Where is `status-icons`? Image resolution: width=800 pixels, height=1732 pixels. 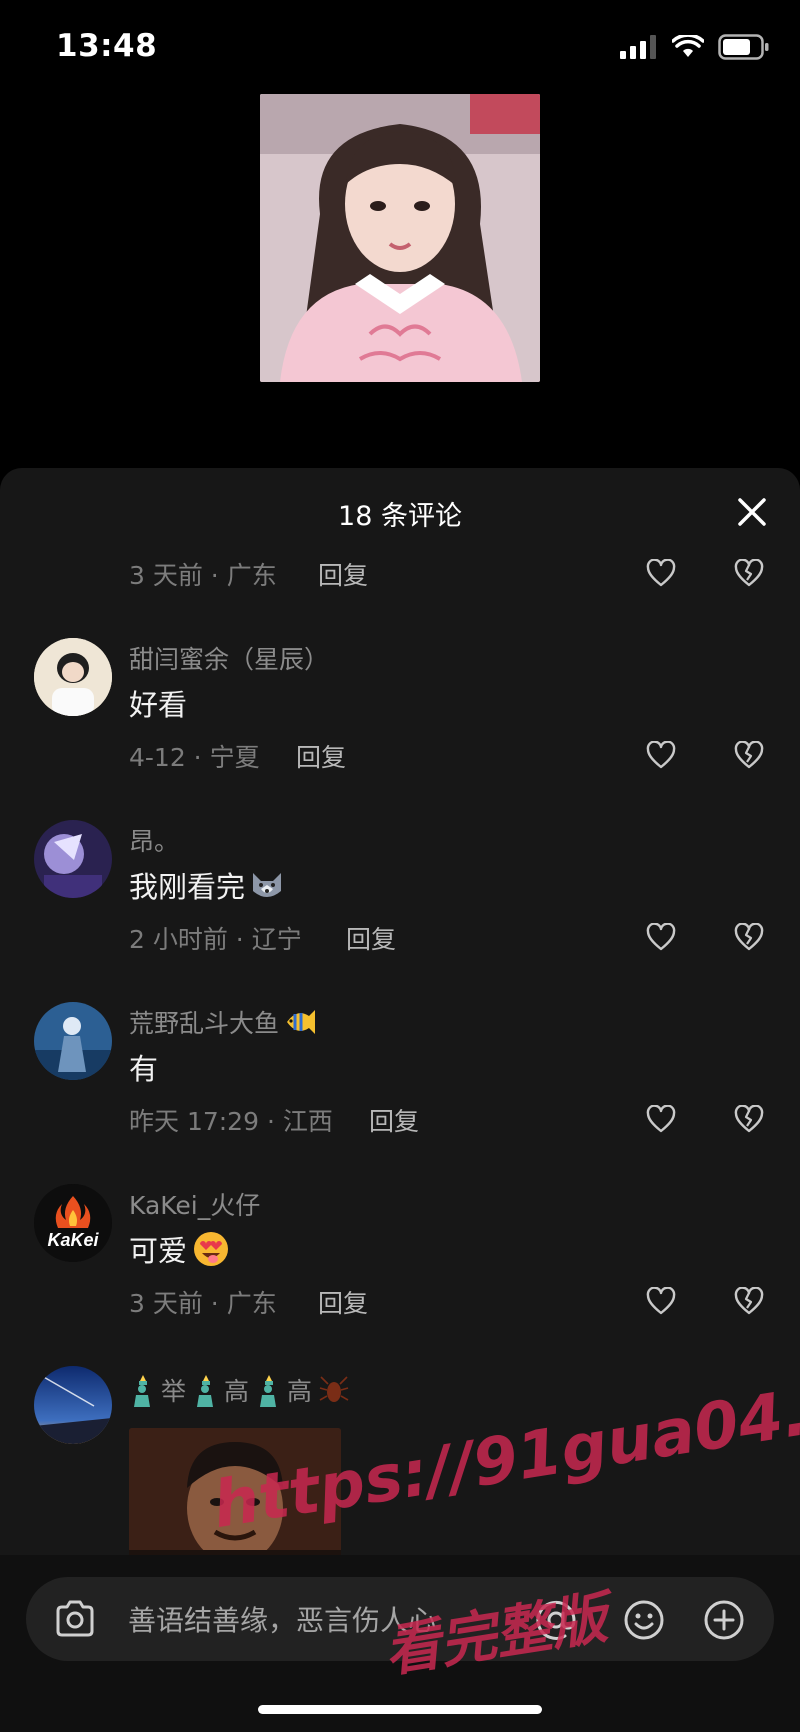 status-icons is located at coordinates (695, 47).